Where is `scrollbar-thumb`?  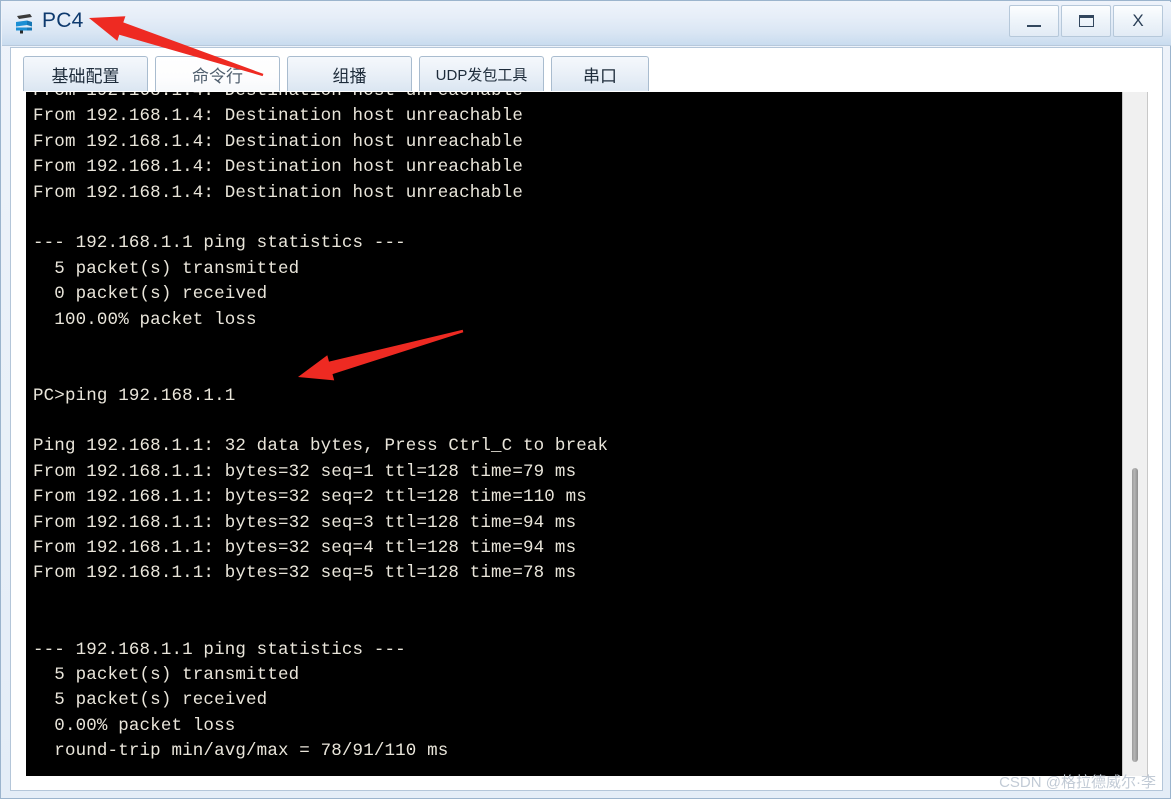 scrollbar-thumb is located at coordinates (1135, 615).